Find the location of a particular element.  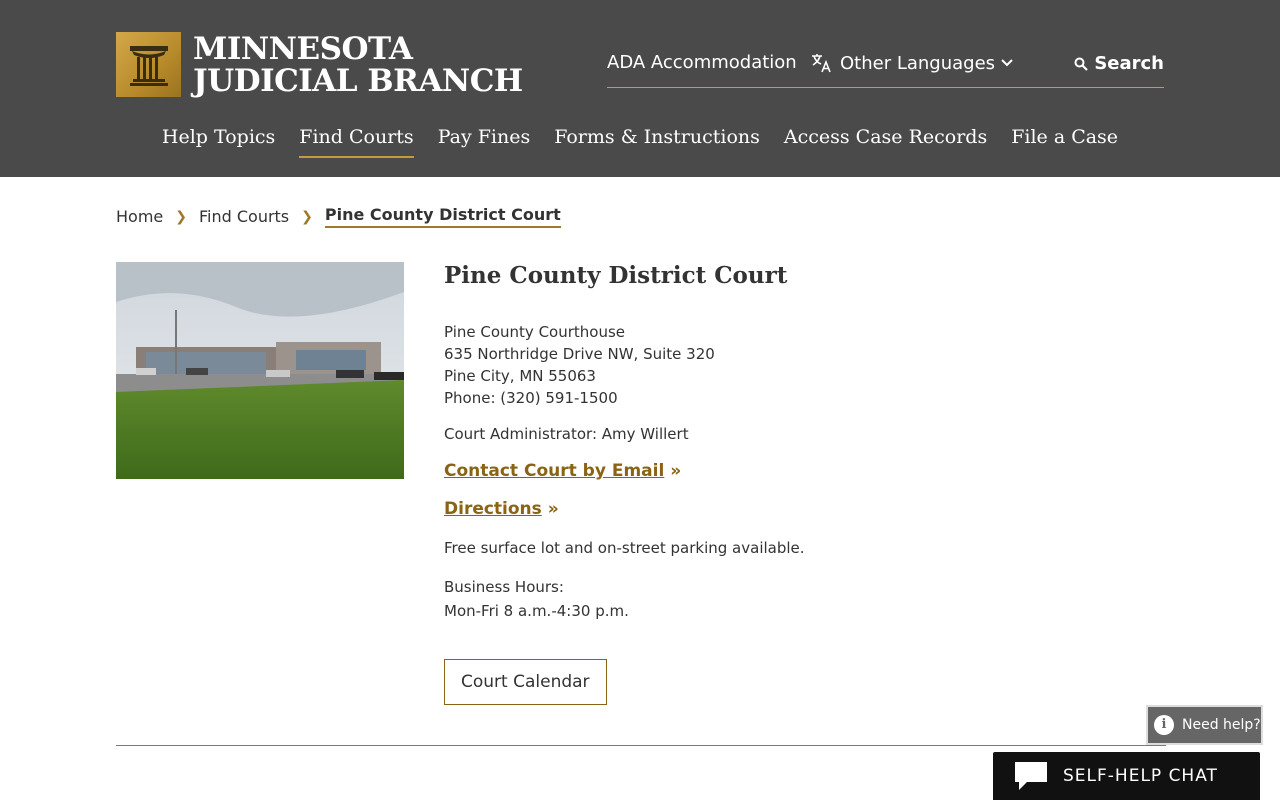

nav-pay-fines: Pay Fines is located at coordinates (484, 142).